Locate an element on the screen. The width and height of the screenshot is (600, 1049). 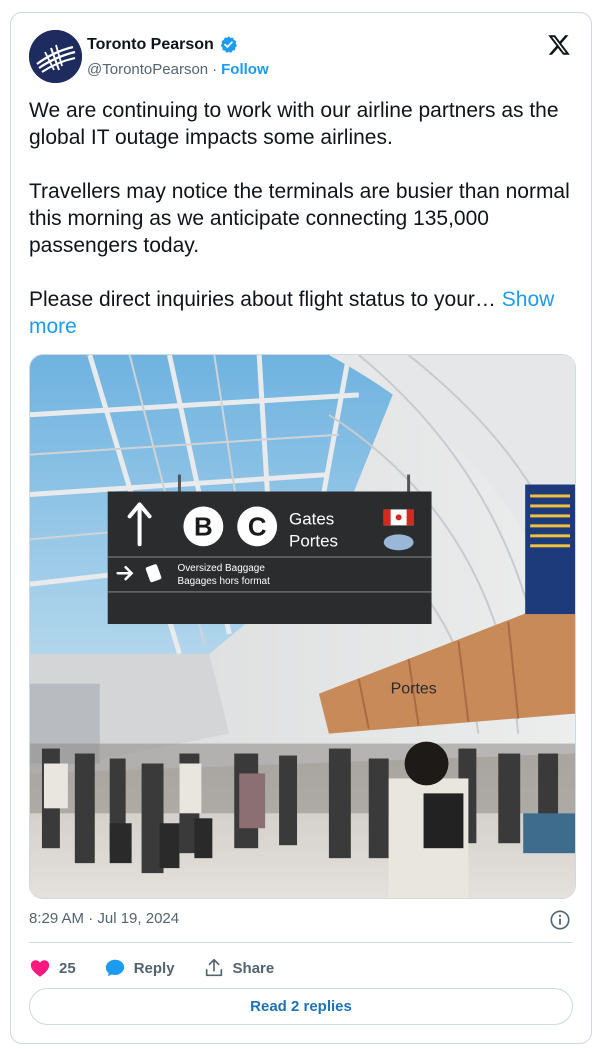
author-name: Toronto Pearson is located at coordinates (150, 45).